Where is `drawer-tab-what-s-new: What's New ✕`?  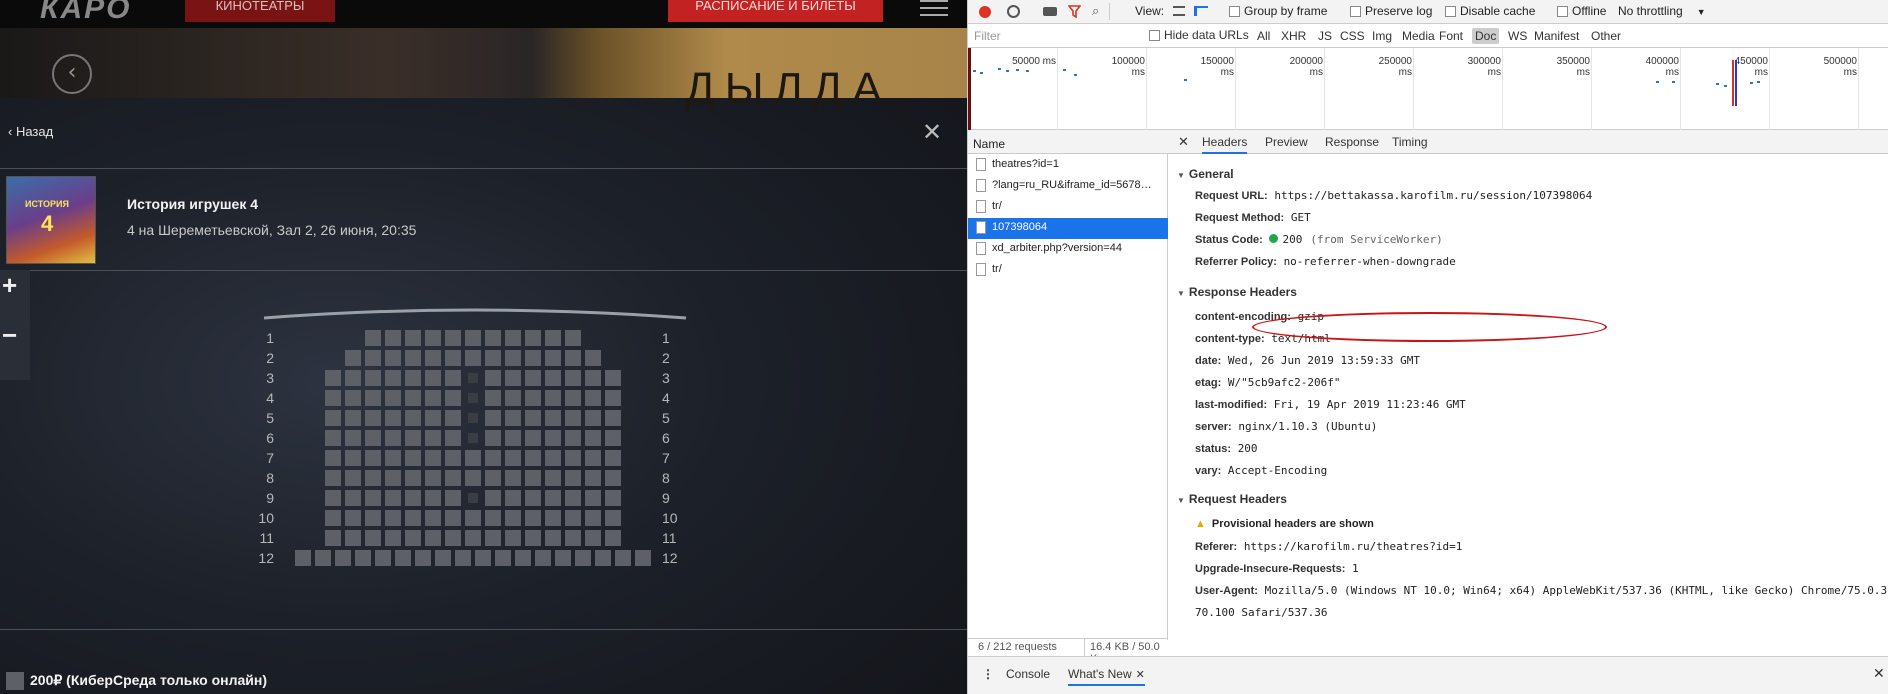 drawer-tab-what-s-new: What's New ✕ is located at coordinates (1106, 676).